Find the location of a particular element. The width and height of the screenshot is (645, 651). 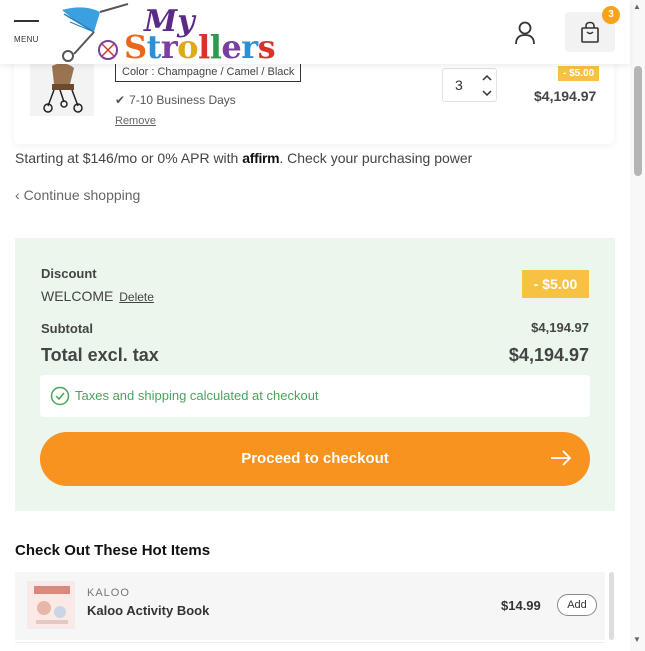

page-scrollbar: ▲ ▼ is located at coordinates (637, 325).